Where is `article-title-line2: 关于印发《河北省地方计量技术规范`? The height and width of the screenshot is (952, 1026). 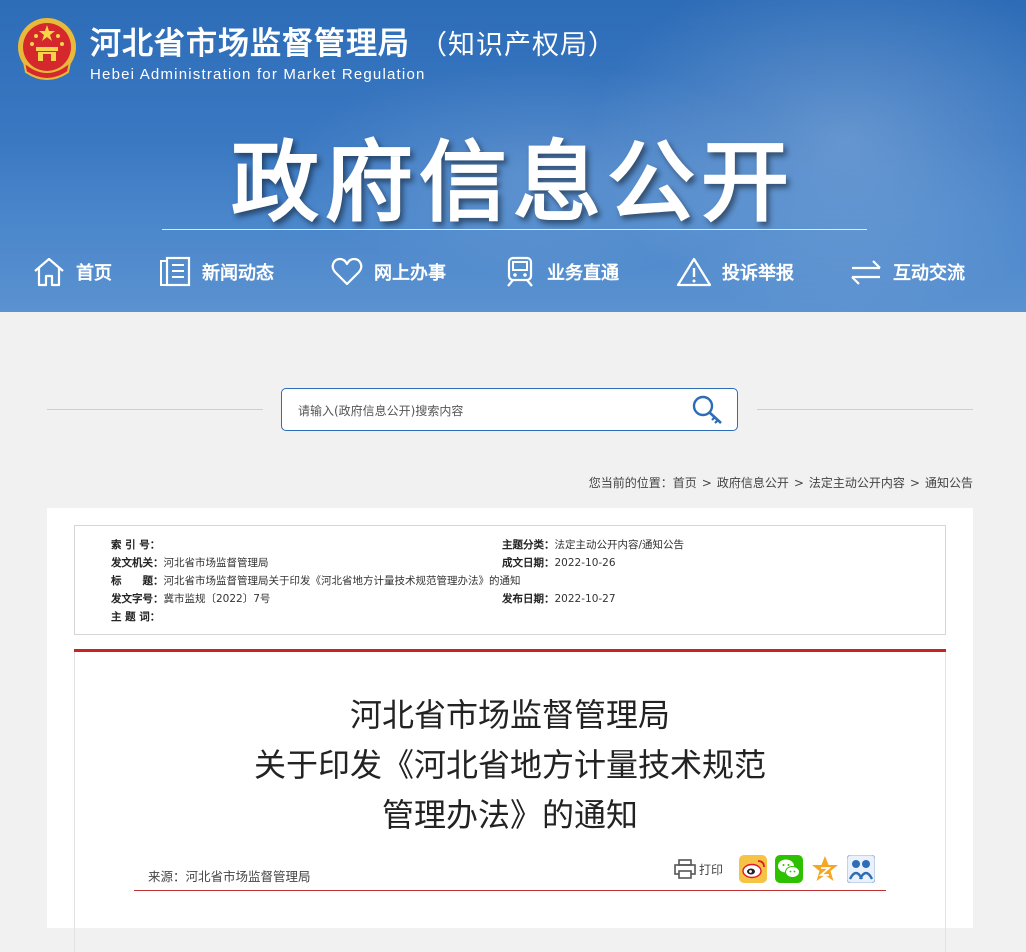
article-title-line2: 关于印发《河北省地方计量技术规范 is located at coordinates (509, 765).